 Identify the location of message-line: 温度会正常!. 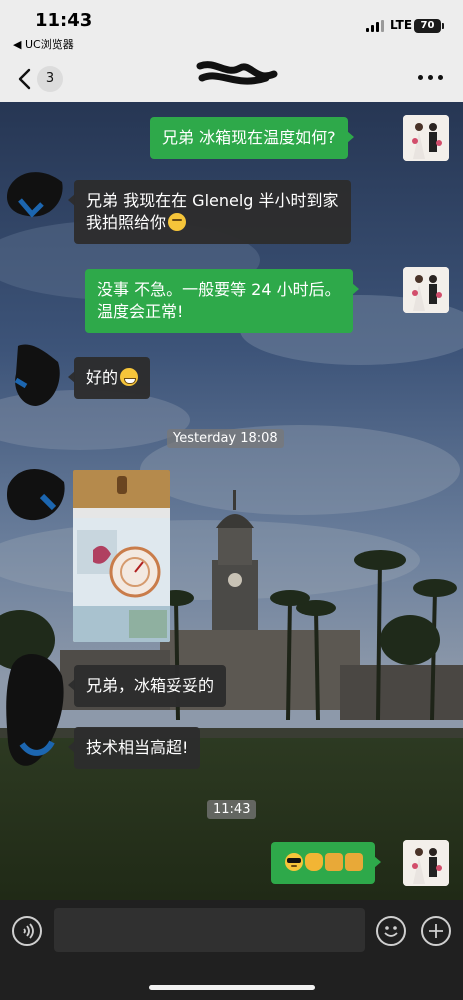
(140, 311).